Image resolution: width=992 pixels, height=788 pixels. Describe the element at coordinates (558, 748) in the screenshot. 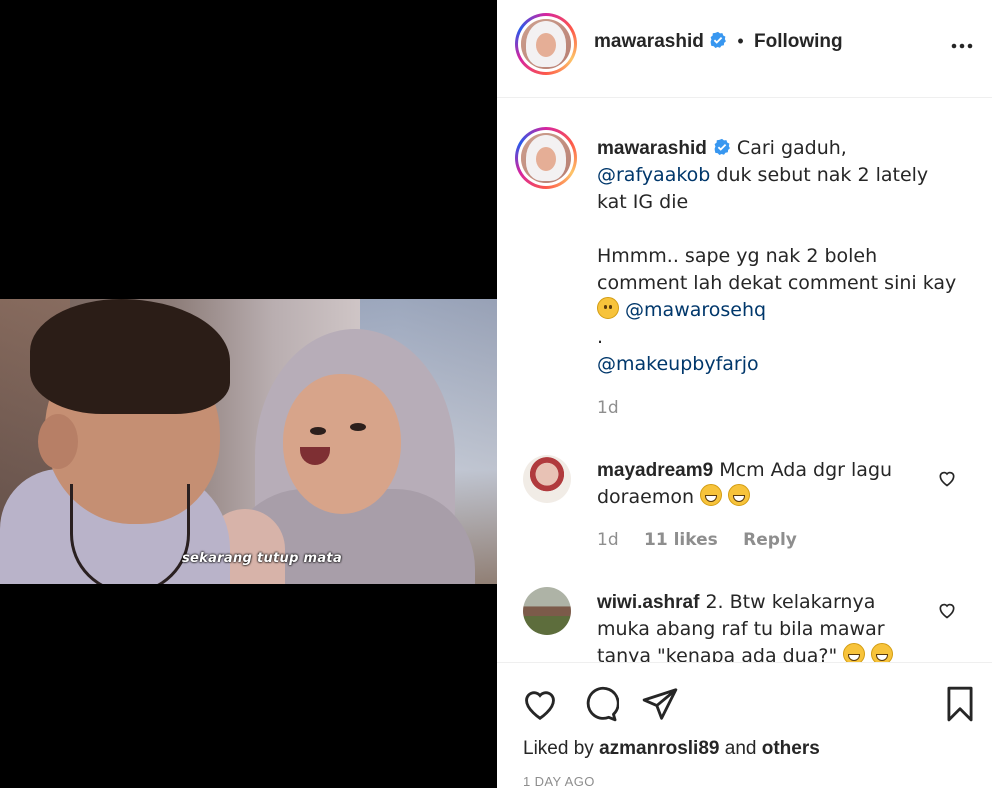

I see `liked-by-prefix: Liked by` at that location.